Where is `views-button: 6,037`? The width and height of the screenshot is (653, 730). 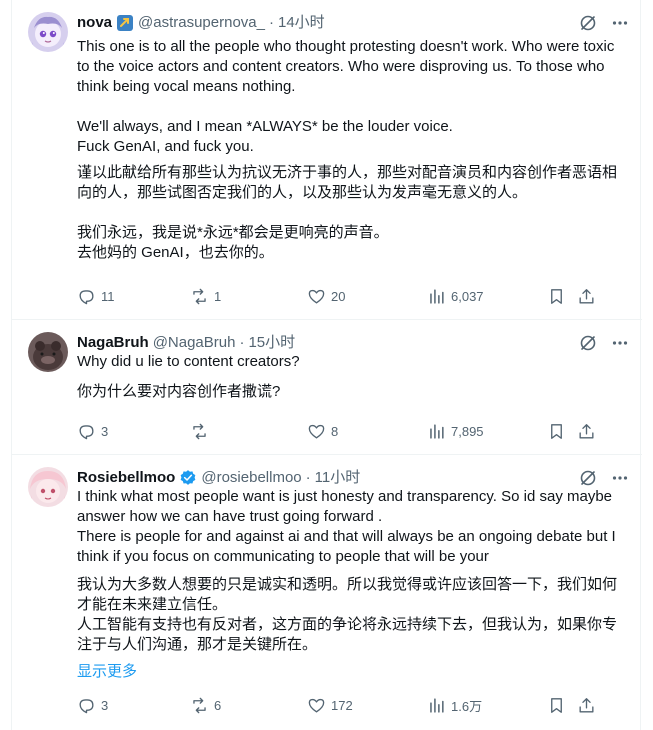 views-button: 6,037 is located at coordinates (455, 296).